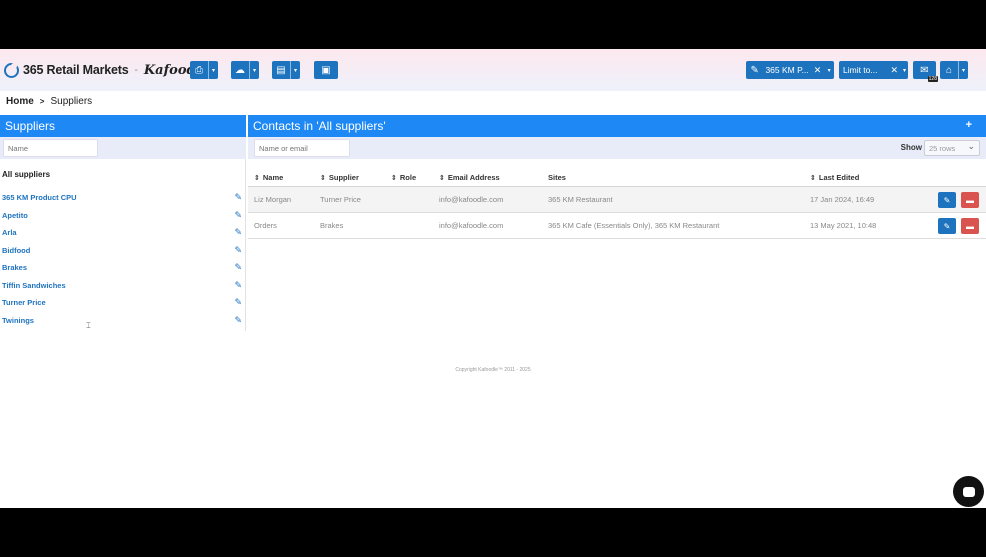  I want to click on show-label: Show, so click(911, 147).